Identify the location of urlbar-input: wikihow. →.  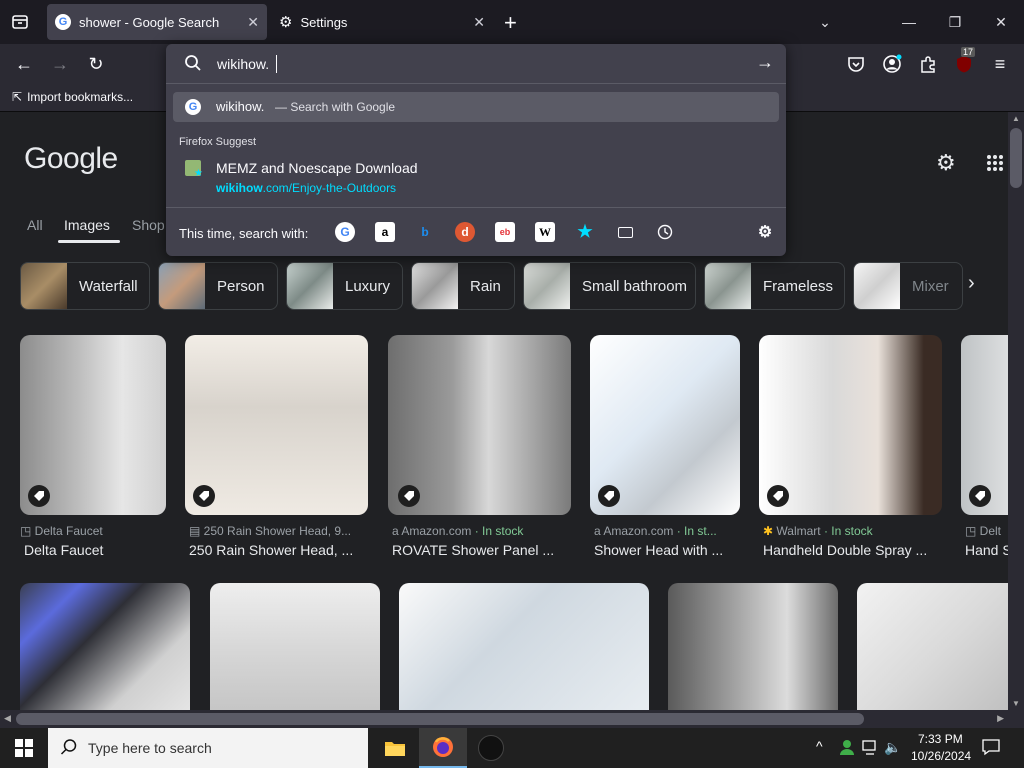
(476, 64).